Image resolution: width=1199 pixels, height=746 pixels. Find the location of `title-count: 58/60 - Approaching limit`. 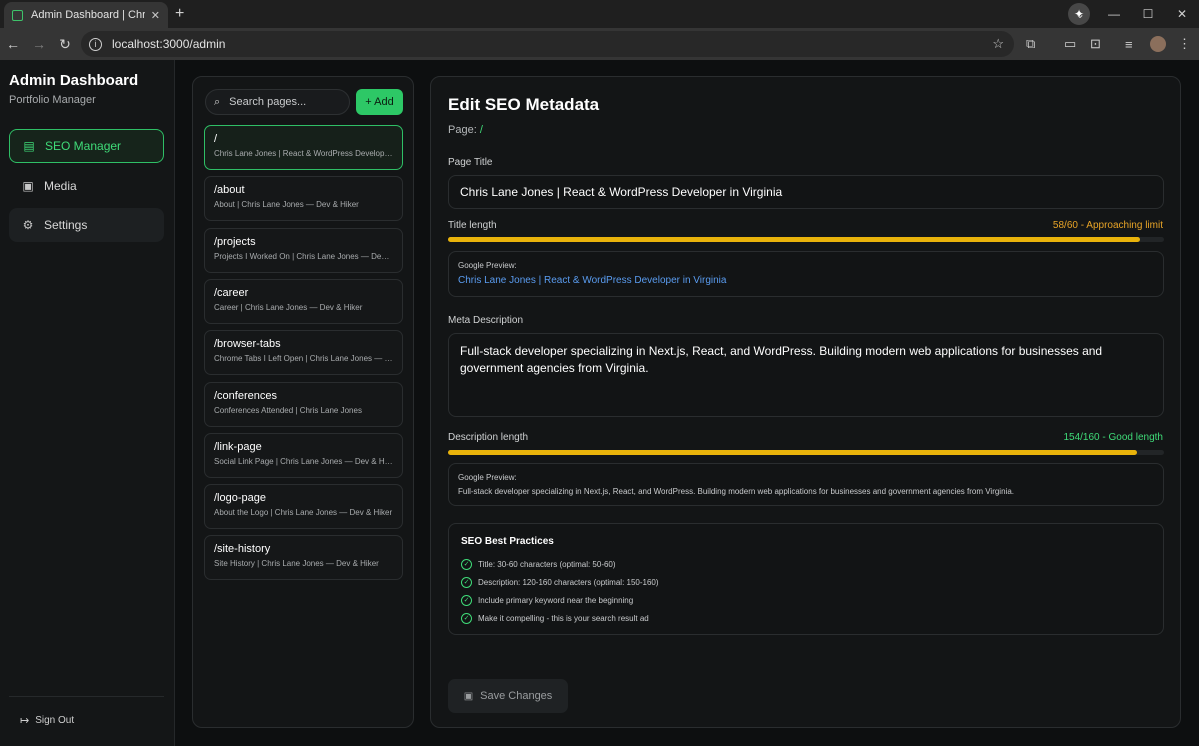

title-count: 58/60 - Approaching limit is located at coordinates (1107, 225).